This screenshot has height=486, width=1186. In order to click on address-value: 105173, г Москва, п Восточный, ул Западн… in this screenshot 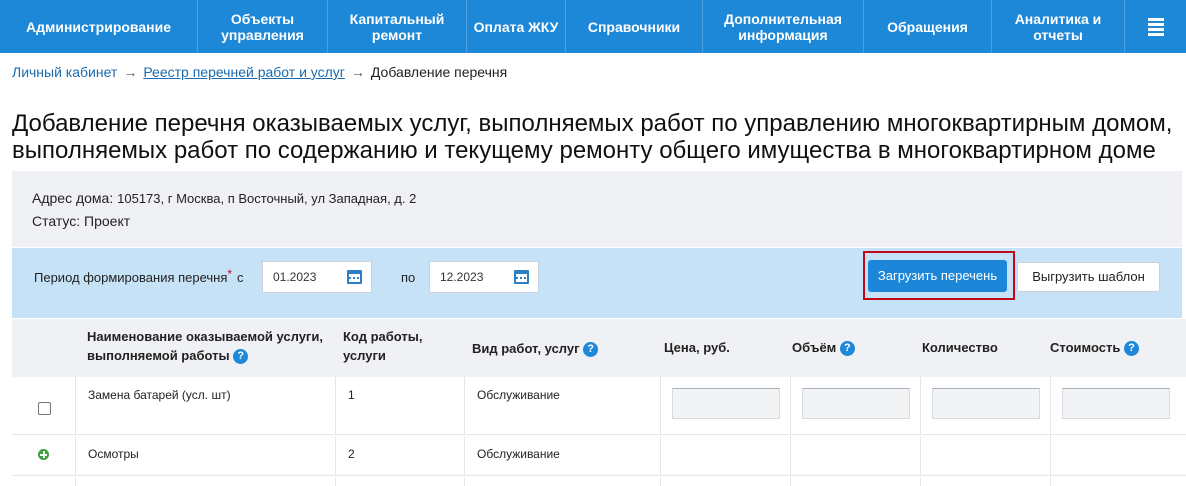, I will do `click(267, 198)`.